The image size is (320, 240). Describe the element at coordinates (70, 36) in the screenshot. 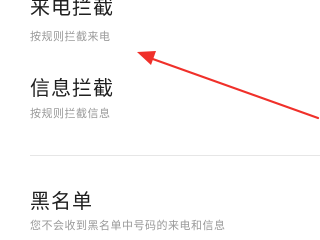

I see `call-block-subtitle: 按规则拦截来电` at that location.